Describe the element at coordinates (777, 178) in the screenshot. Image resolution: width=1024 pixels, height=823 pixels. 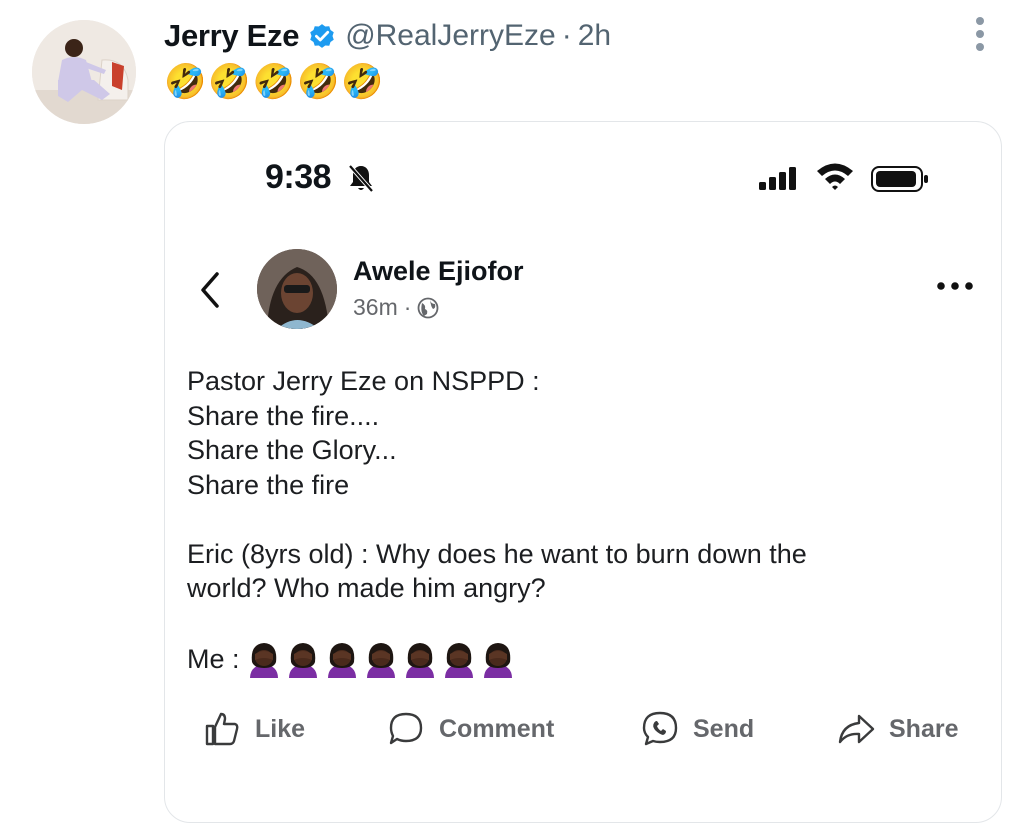
I see `signal-icon` at that location.